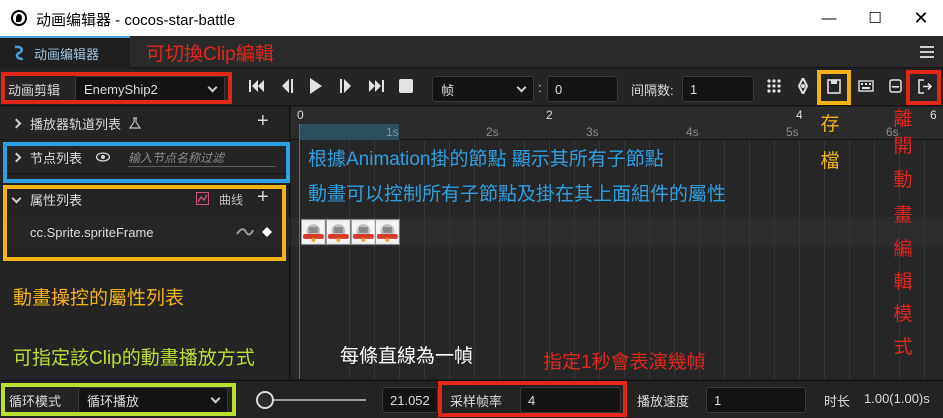 The image size is (943, 418). What do you see at coordinates (923, 87) in the screenshot?
I see `annotation-box-exit` at bounding box center [923, 87].